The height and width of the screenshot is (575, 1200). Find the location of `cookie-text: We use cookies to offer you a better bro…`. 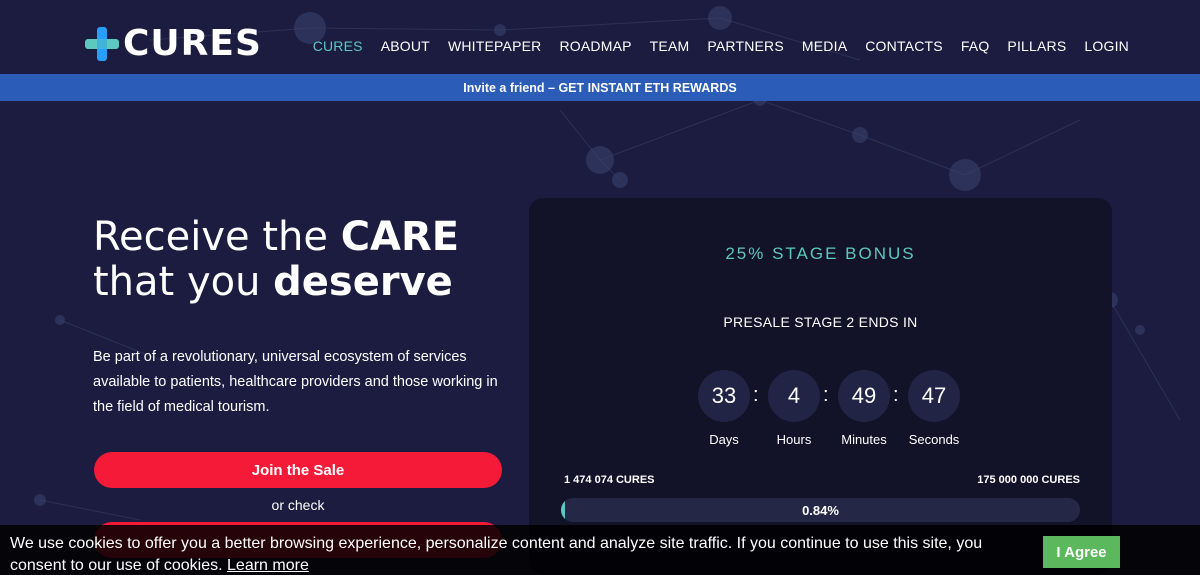

cookie-text: We use cookies to offer you a better bro… is located at coordinates (496, 554).